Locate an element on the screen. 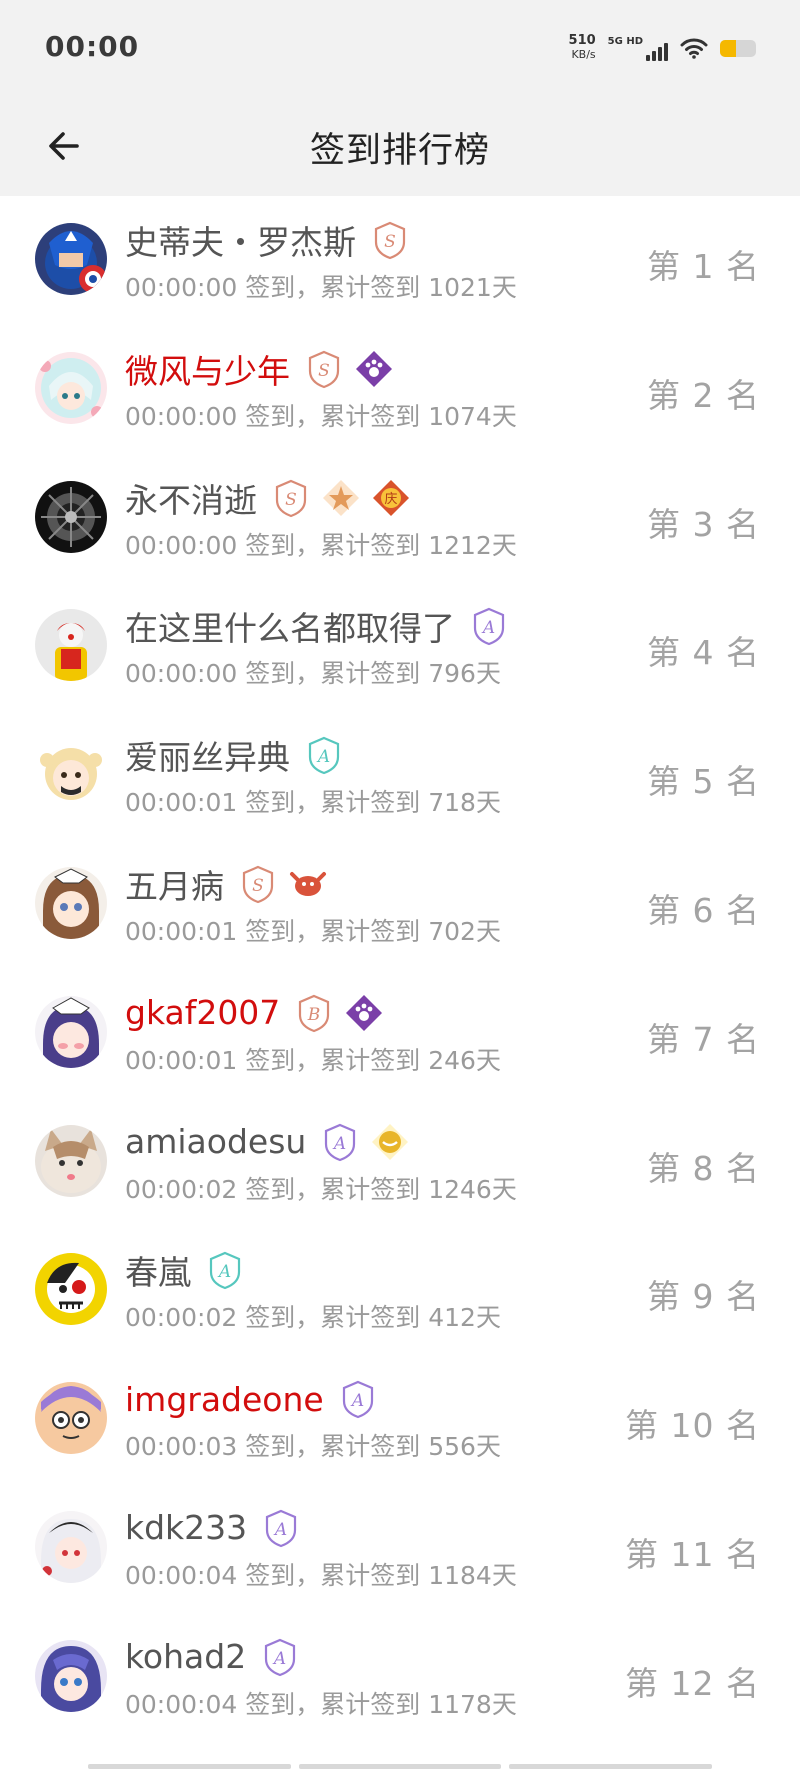 Image resolution: width=800 pixels, height=1778 pixels. signin-time: 00:00:04 is located at coordinates (181, 1704).